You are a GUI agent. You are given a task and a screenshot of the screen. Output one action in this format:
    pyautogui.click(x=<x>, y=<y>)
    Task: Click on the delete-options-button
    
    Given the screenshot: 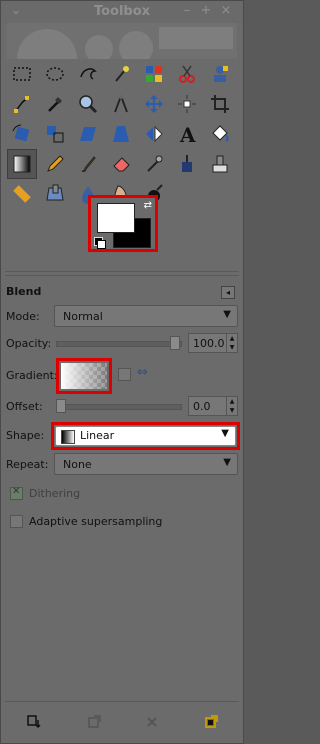 What is the action you would take?
    pyautogui.click(x=152, y=722)
    